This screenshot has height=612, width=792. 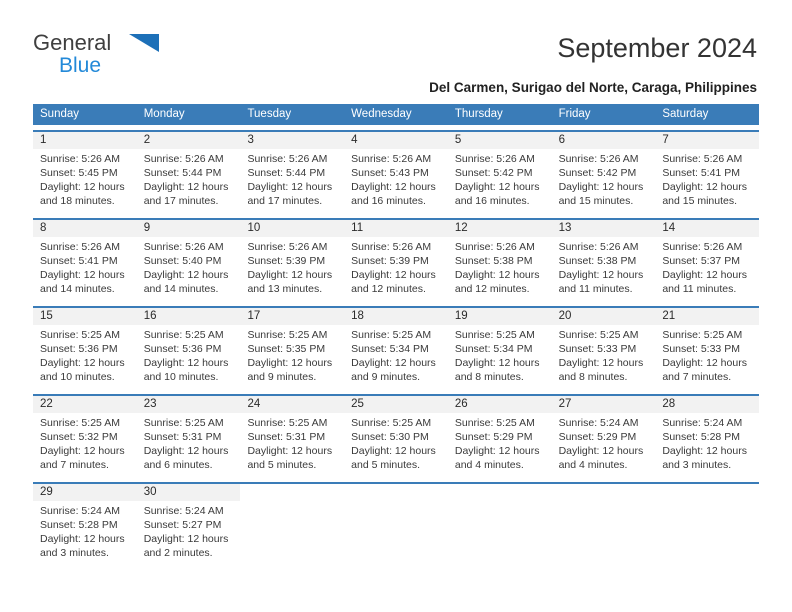 I want to click on sunset-text: Sunset: 5:30 PM, so click(x=390, y=437).